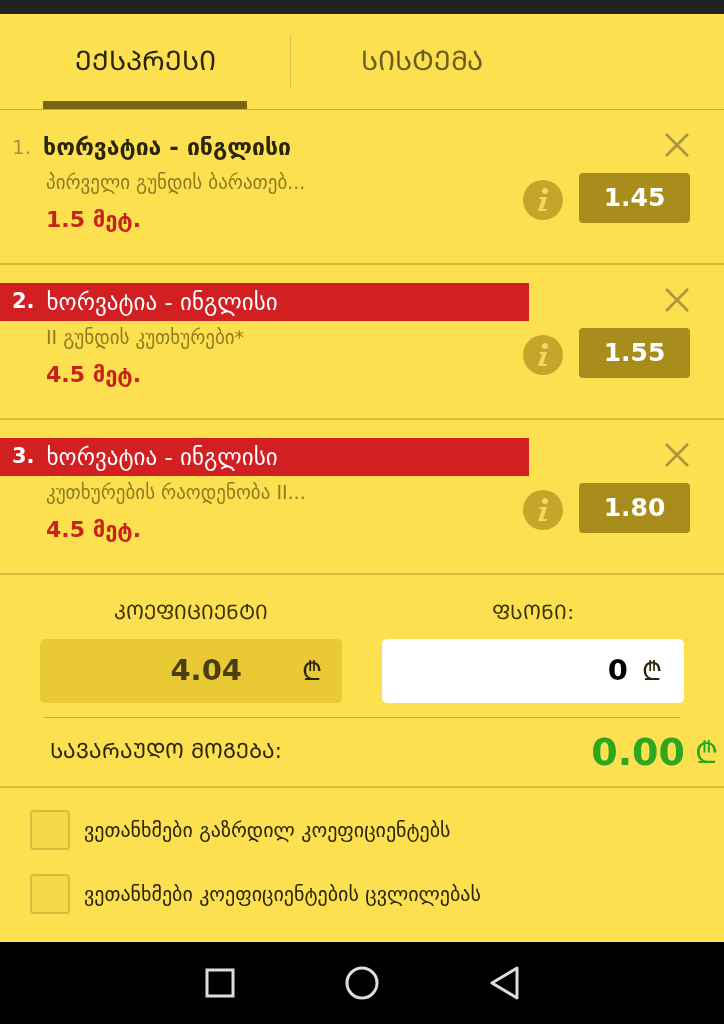 Image resolution: width=724 pixels, height=1024 pixels. Describe the element at coordinates (267, 830) in the screenshot. I see `checkbox-label: ვეთანხმები გაზრდილ კოეფიციენტებს` at that location.